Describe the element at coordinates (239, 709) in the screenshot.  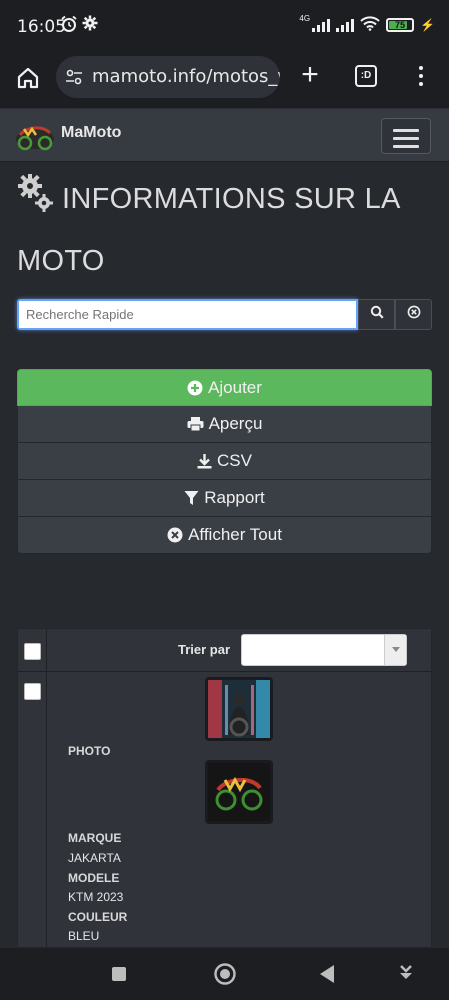
I see `motorcycle-photo` at that location.